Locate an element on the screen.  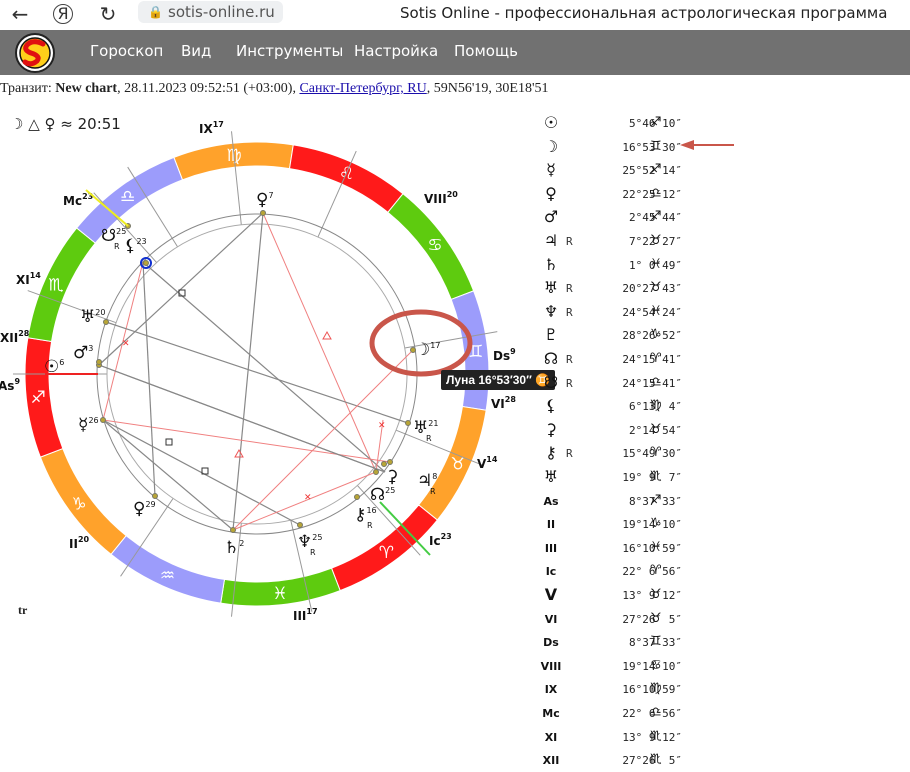
planet-label: ♄2 is located at coordinates (234, 548).